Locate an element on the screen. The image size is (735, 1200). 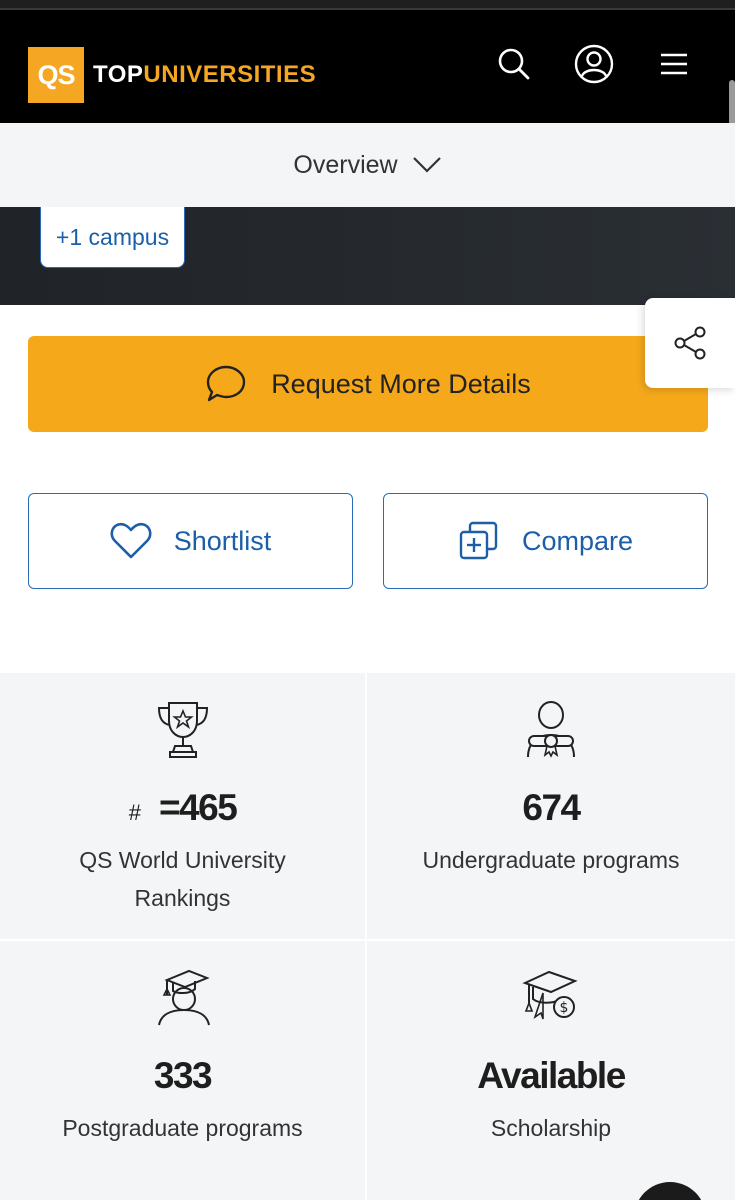
campus-button: +1 campus is located at coordinates (112, 237).